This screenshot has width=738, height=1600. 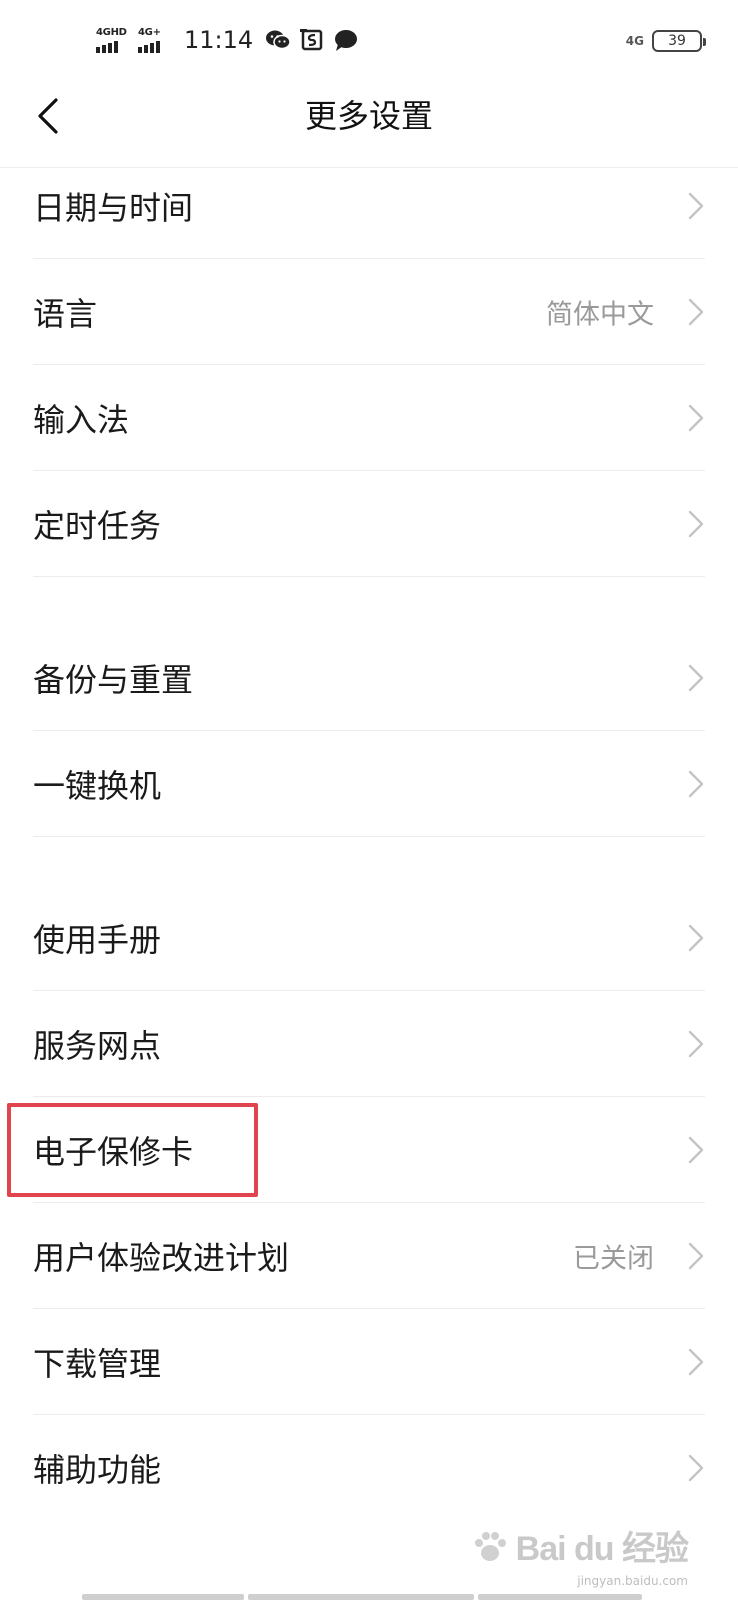 I want to click on sim2-label: 4G+, so click(x=149, y=32).